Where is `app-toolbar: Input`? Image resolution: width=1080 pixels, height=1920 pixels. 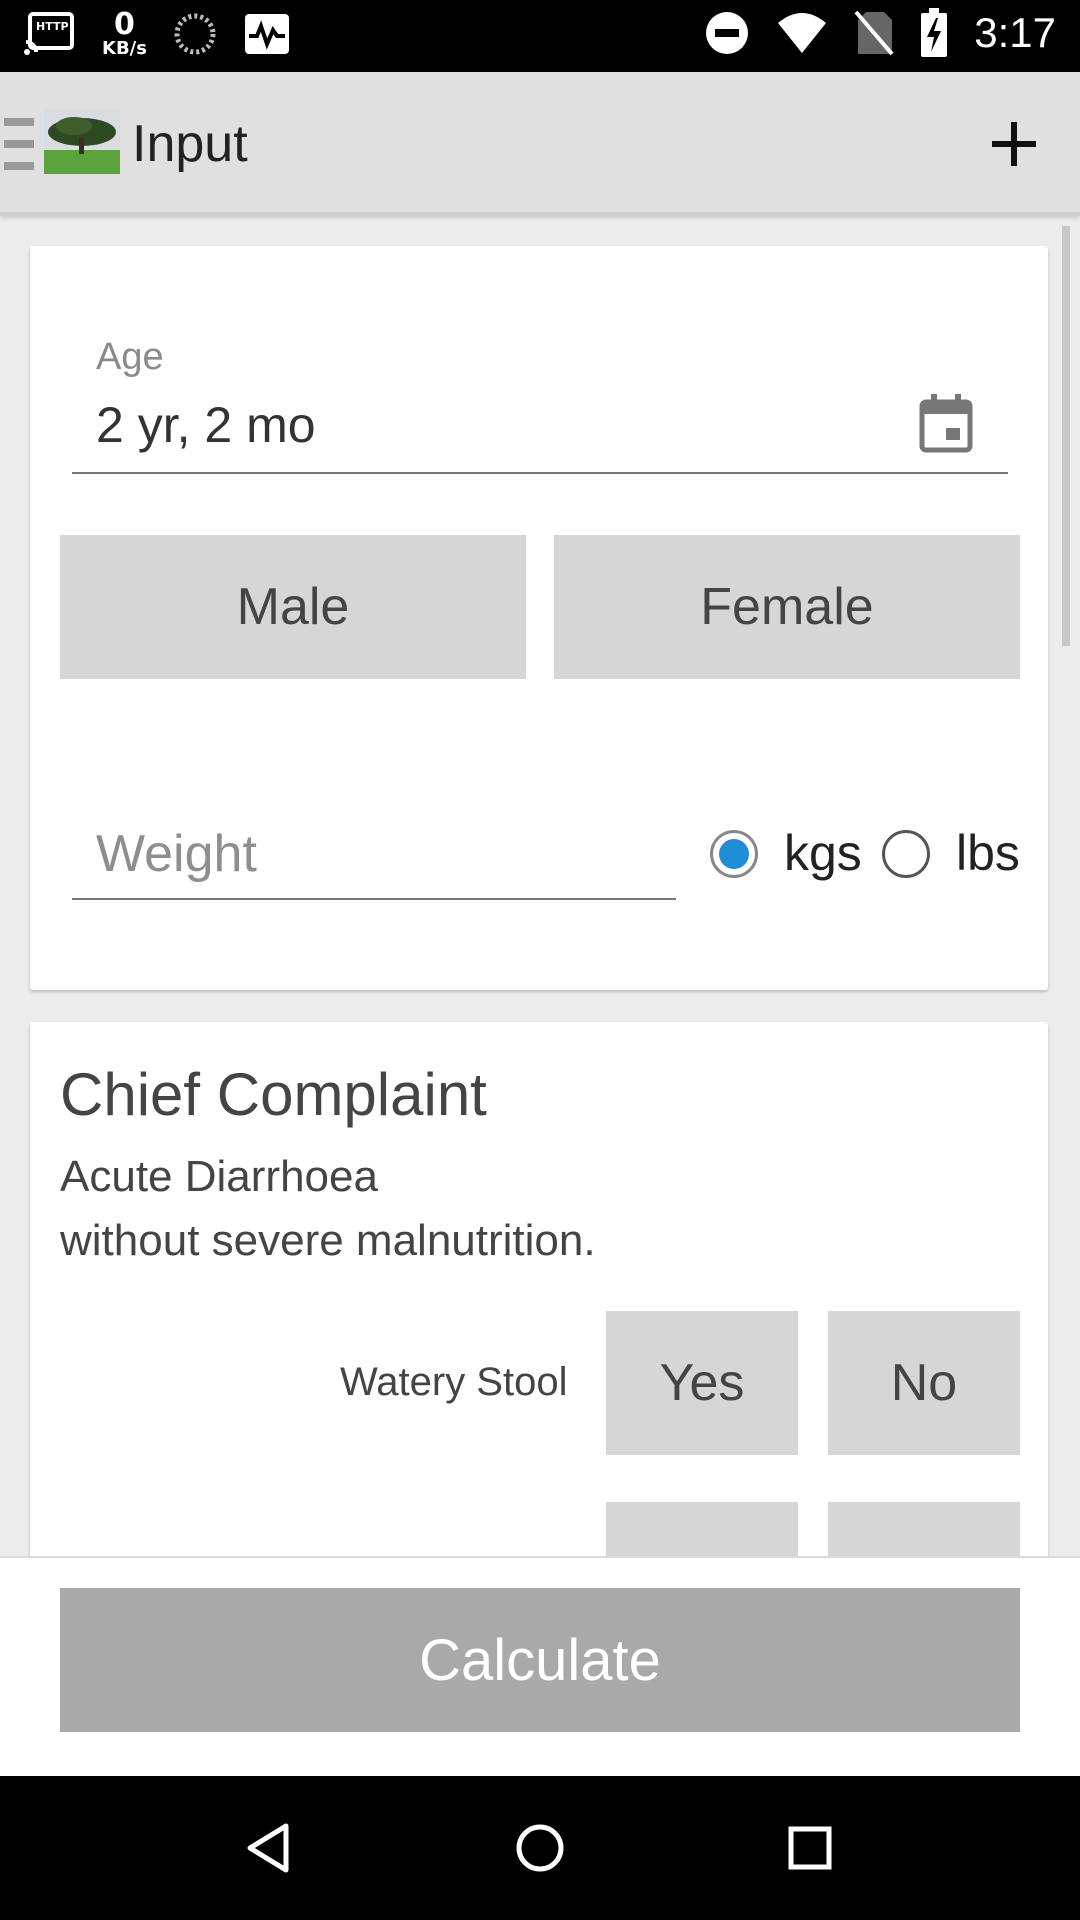
app-toolbar: Input is located at coordinates (540, 144).